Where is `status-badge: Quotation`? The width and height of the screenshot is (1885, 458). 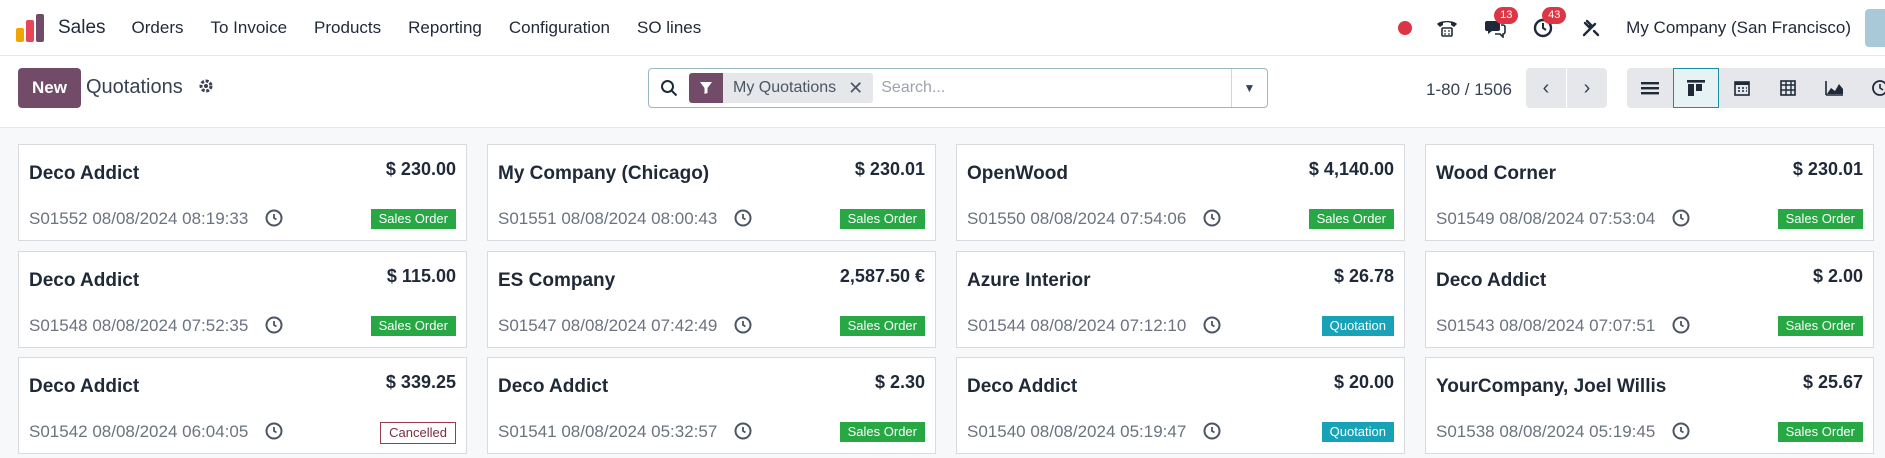
status-badge: Quotation is located at coordinates (1357, 432).